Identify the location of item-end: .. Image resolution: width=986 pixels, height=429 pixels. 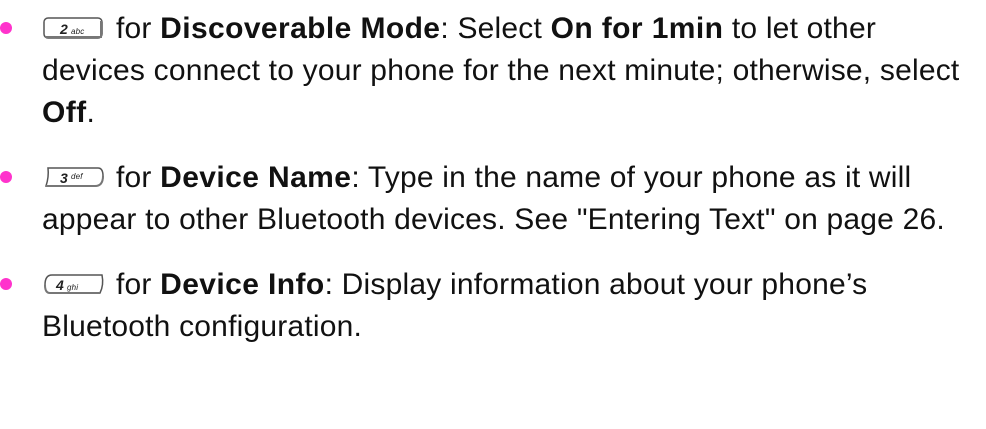
(91, 112).